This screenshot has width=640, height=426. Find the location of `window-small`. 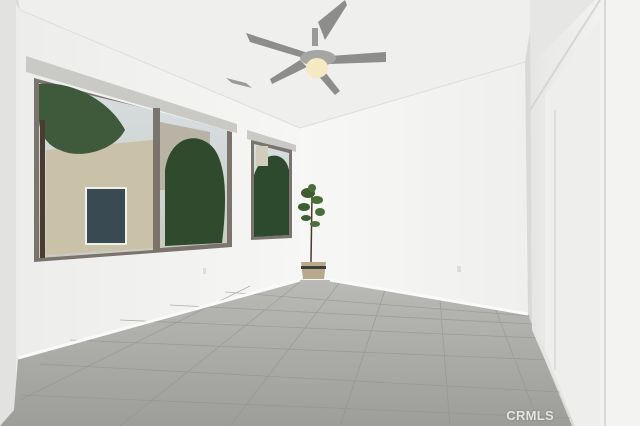

window-small is located at coordinates (271, 190).